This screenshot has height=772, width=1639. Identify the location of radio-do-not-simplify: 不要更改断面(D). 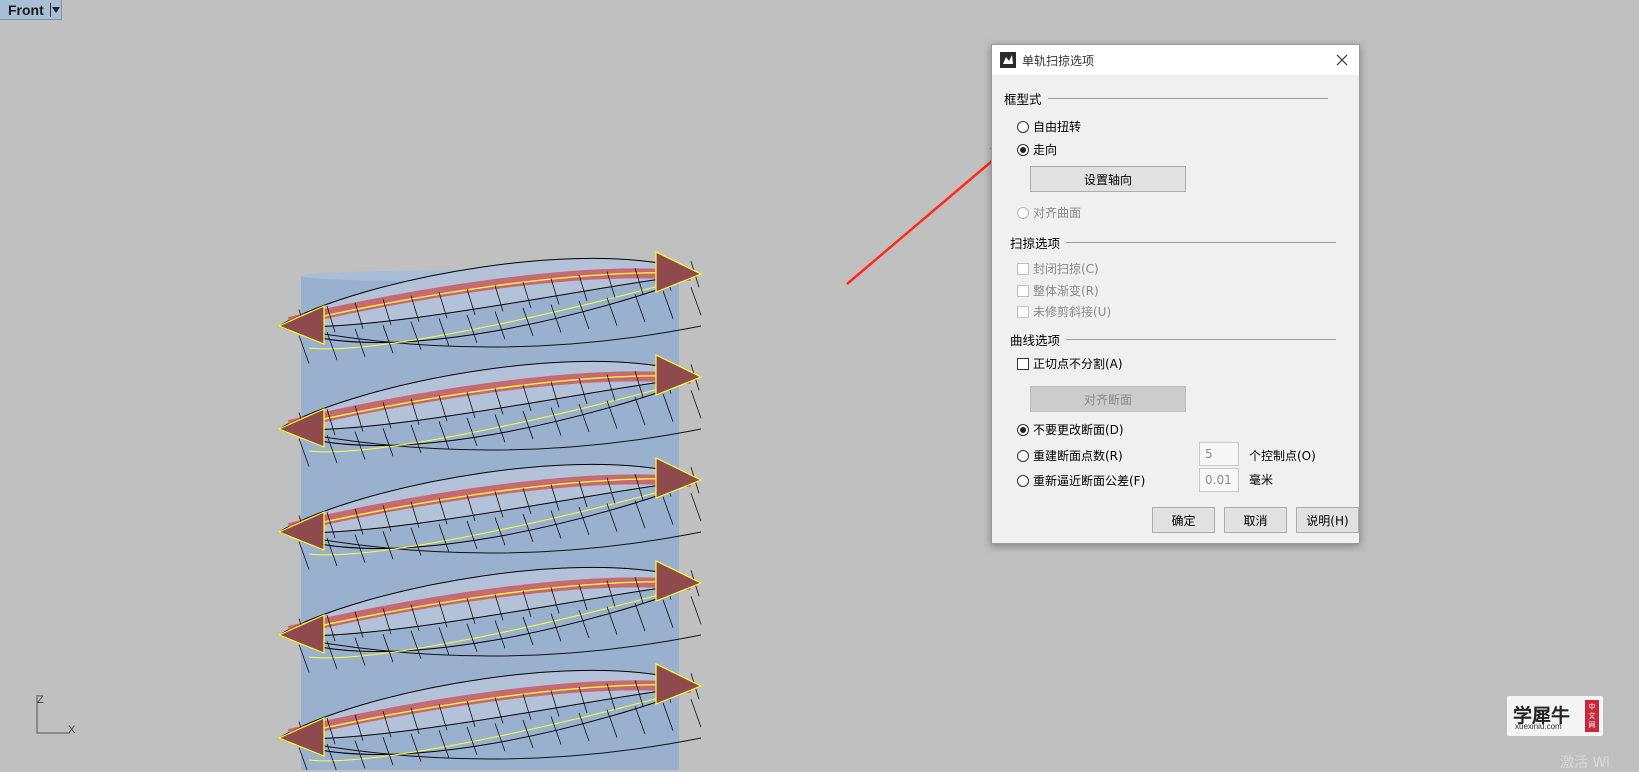
(1070, 429).